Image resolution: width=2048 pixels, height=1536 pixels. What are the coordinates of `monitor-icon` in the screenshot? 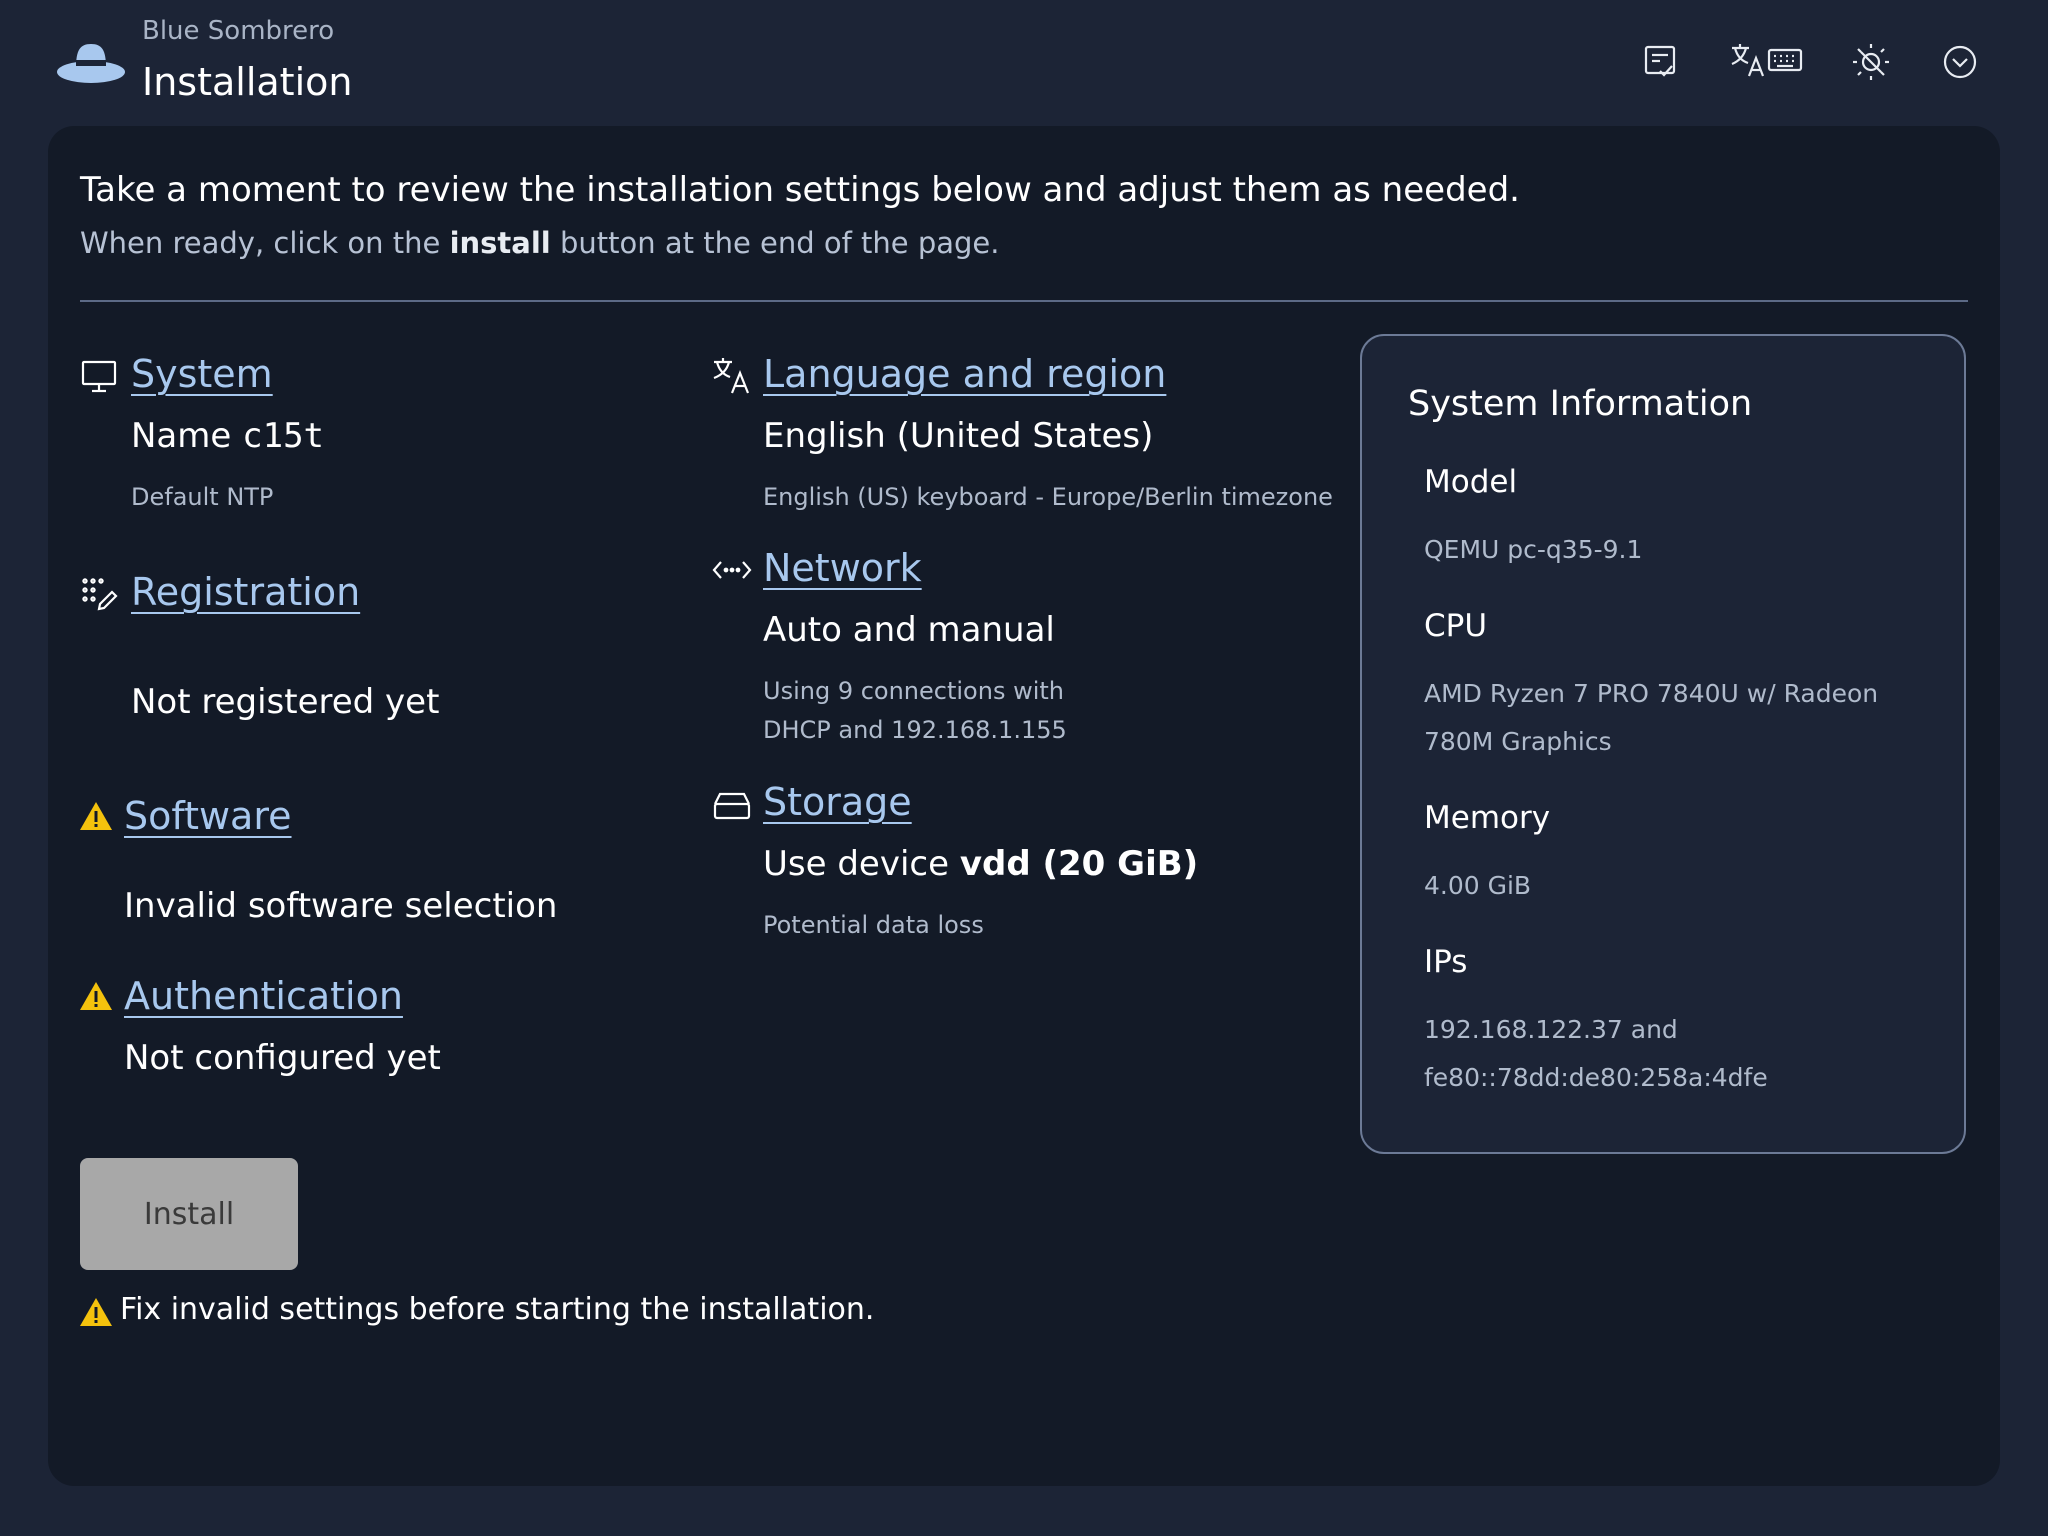 It's located at (99, 377).